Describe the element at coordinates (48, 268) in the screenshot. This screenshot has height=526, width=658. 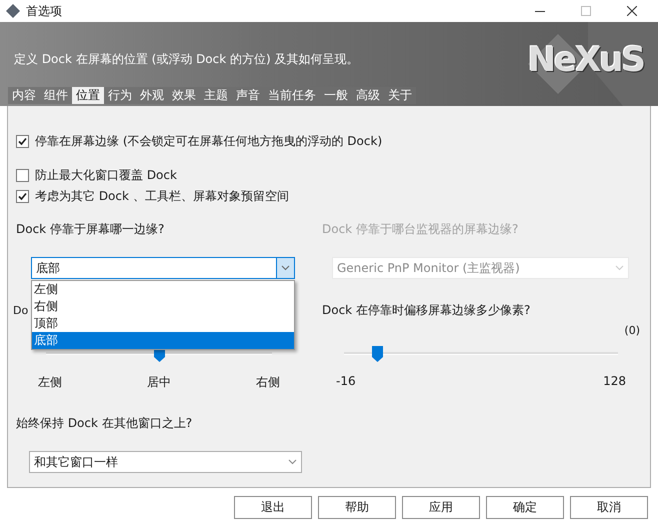
I see `dropdown-value: 底部` at that location.